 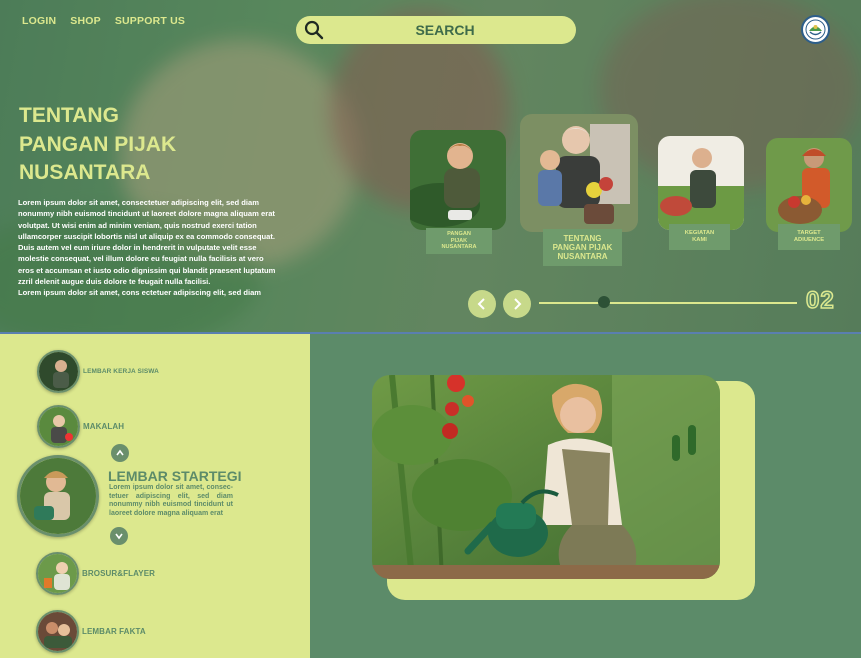 I want to click on carousel-card-target, so click(x=809, y=185).